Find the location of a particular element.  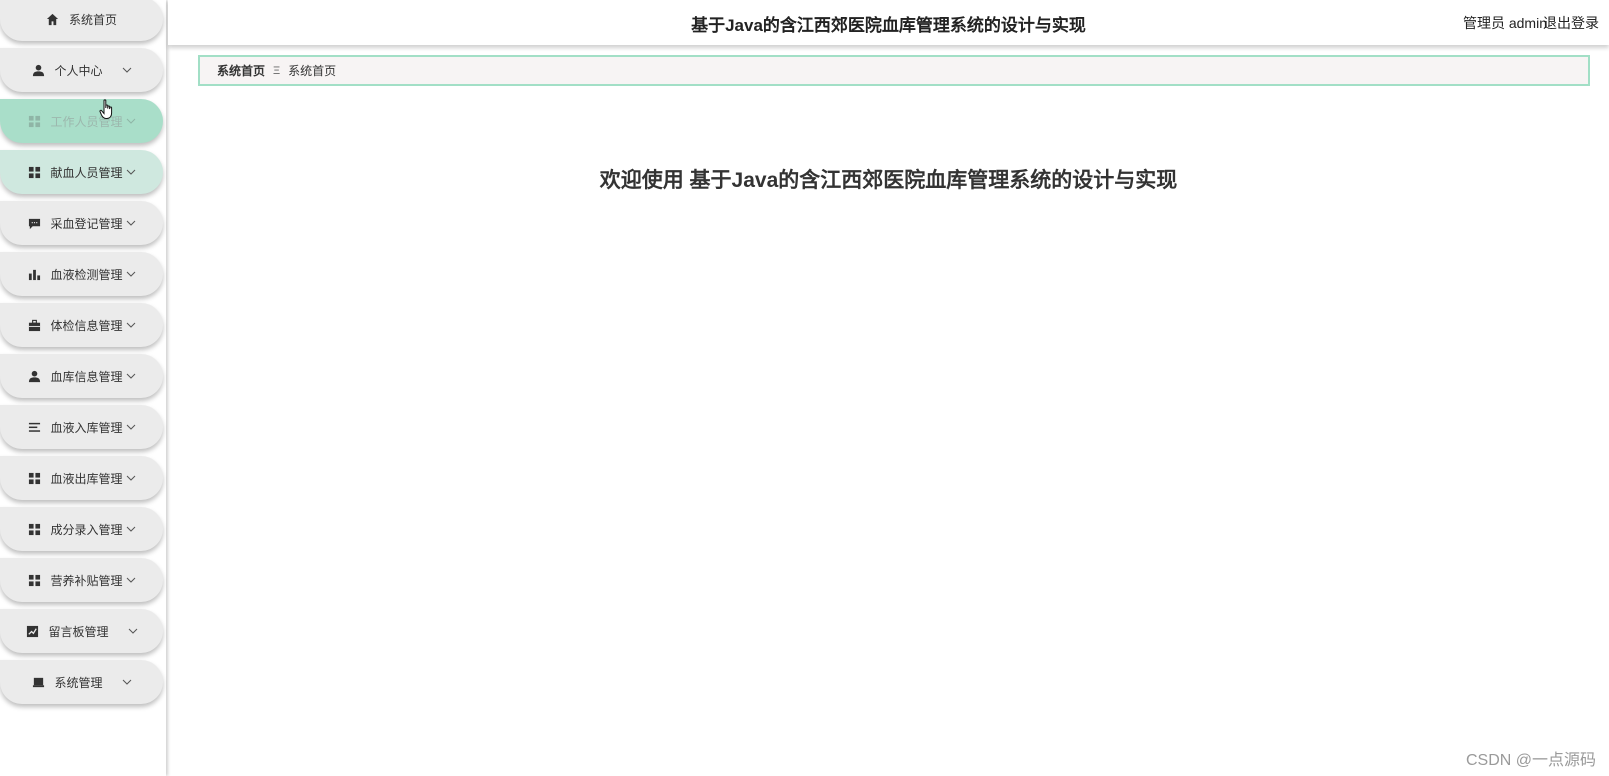

sidebar-item-label: 血液检测管理 is located at coordinates (86, 274).